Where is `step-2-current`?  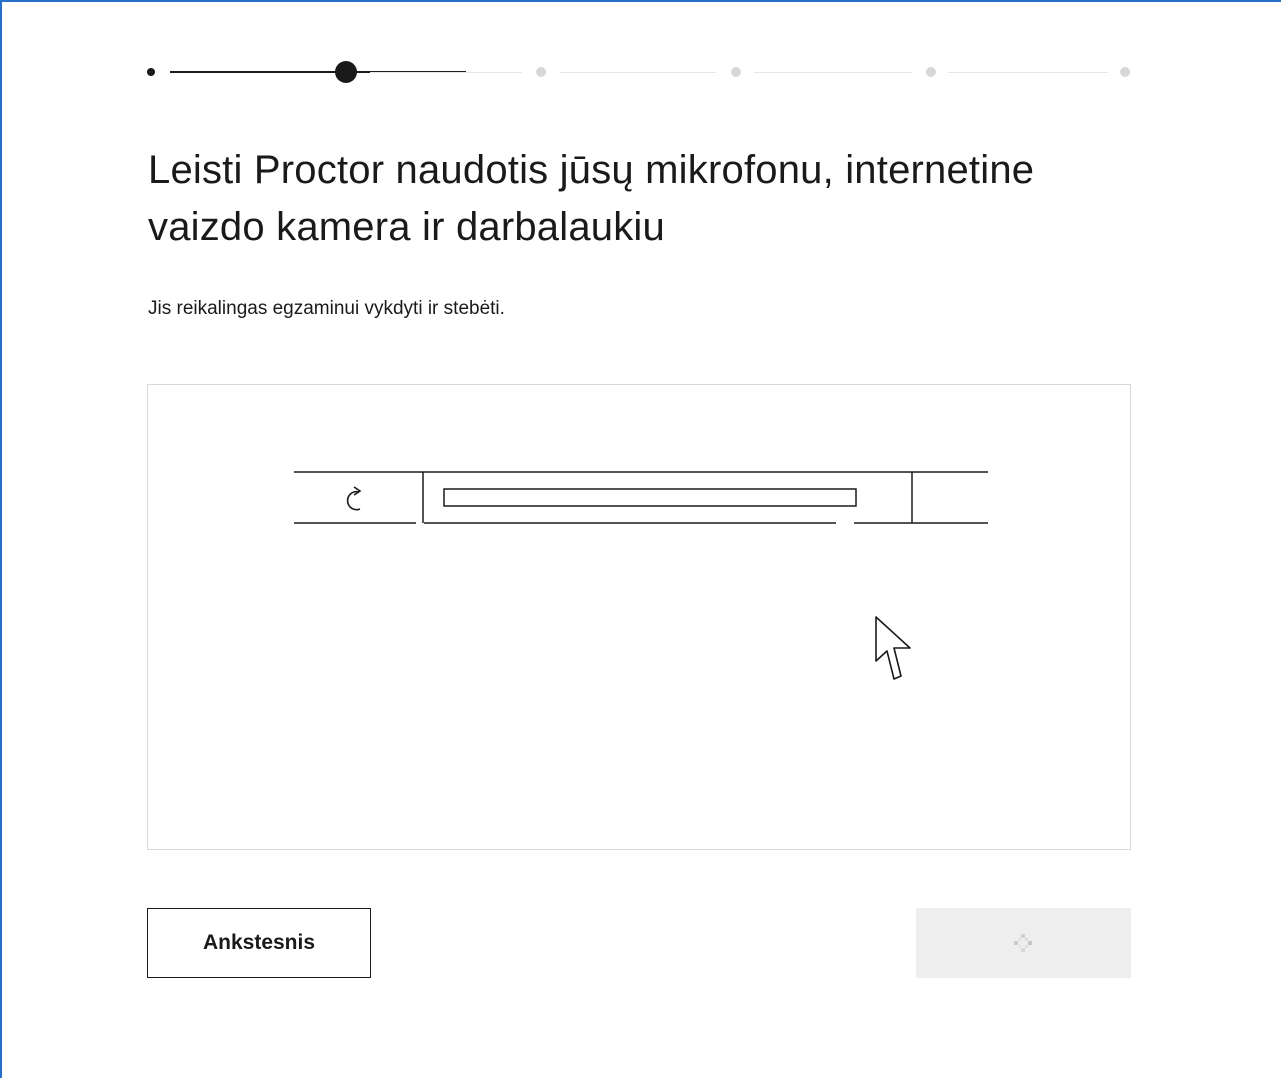
step-2-current is located at coordinates (346, 72).